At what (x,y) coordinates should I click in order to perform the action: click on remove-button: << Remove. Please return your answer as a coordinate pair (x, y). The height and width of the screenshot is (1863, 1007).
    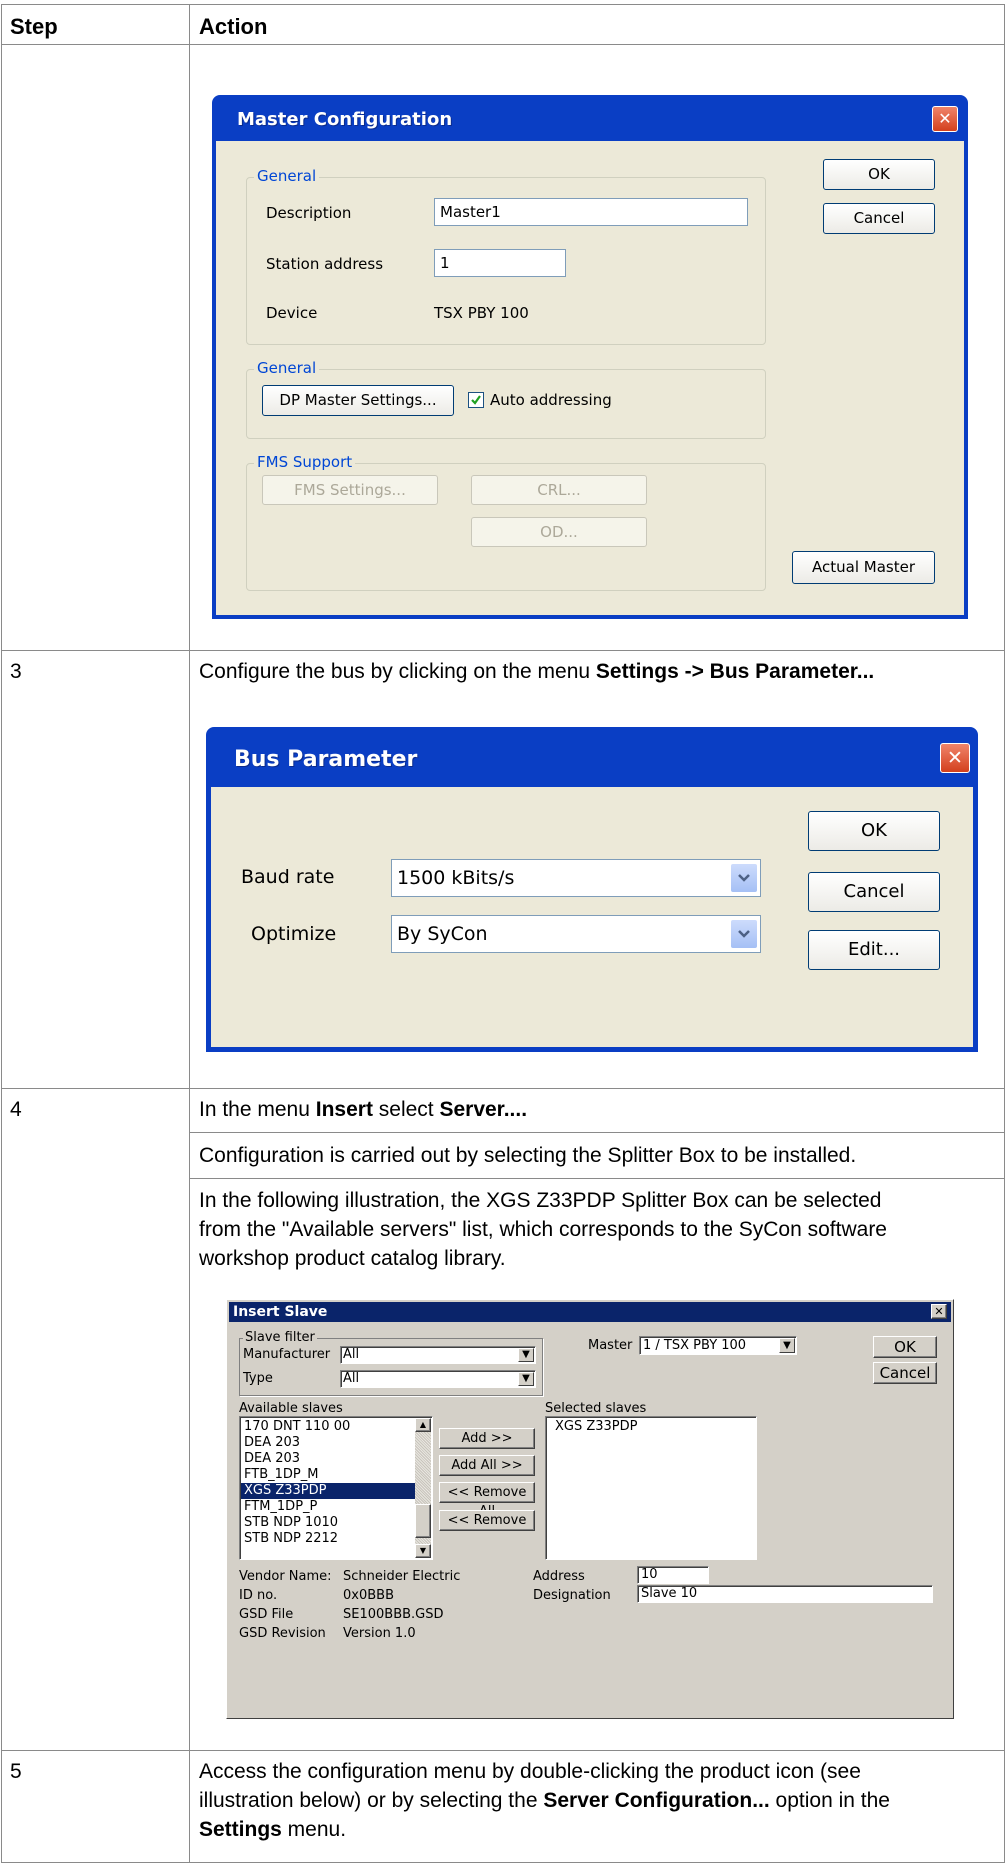
    Looking at the image, I should click on (487, 1520).